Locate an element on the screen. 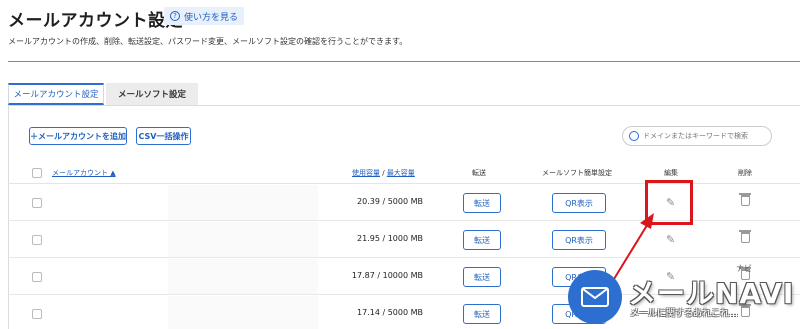 Image resolution: width=800 pixels, height=329 pixels. mail-logo-circle is located at coordinates (595, 297).